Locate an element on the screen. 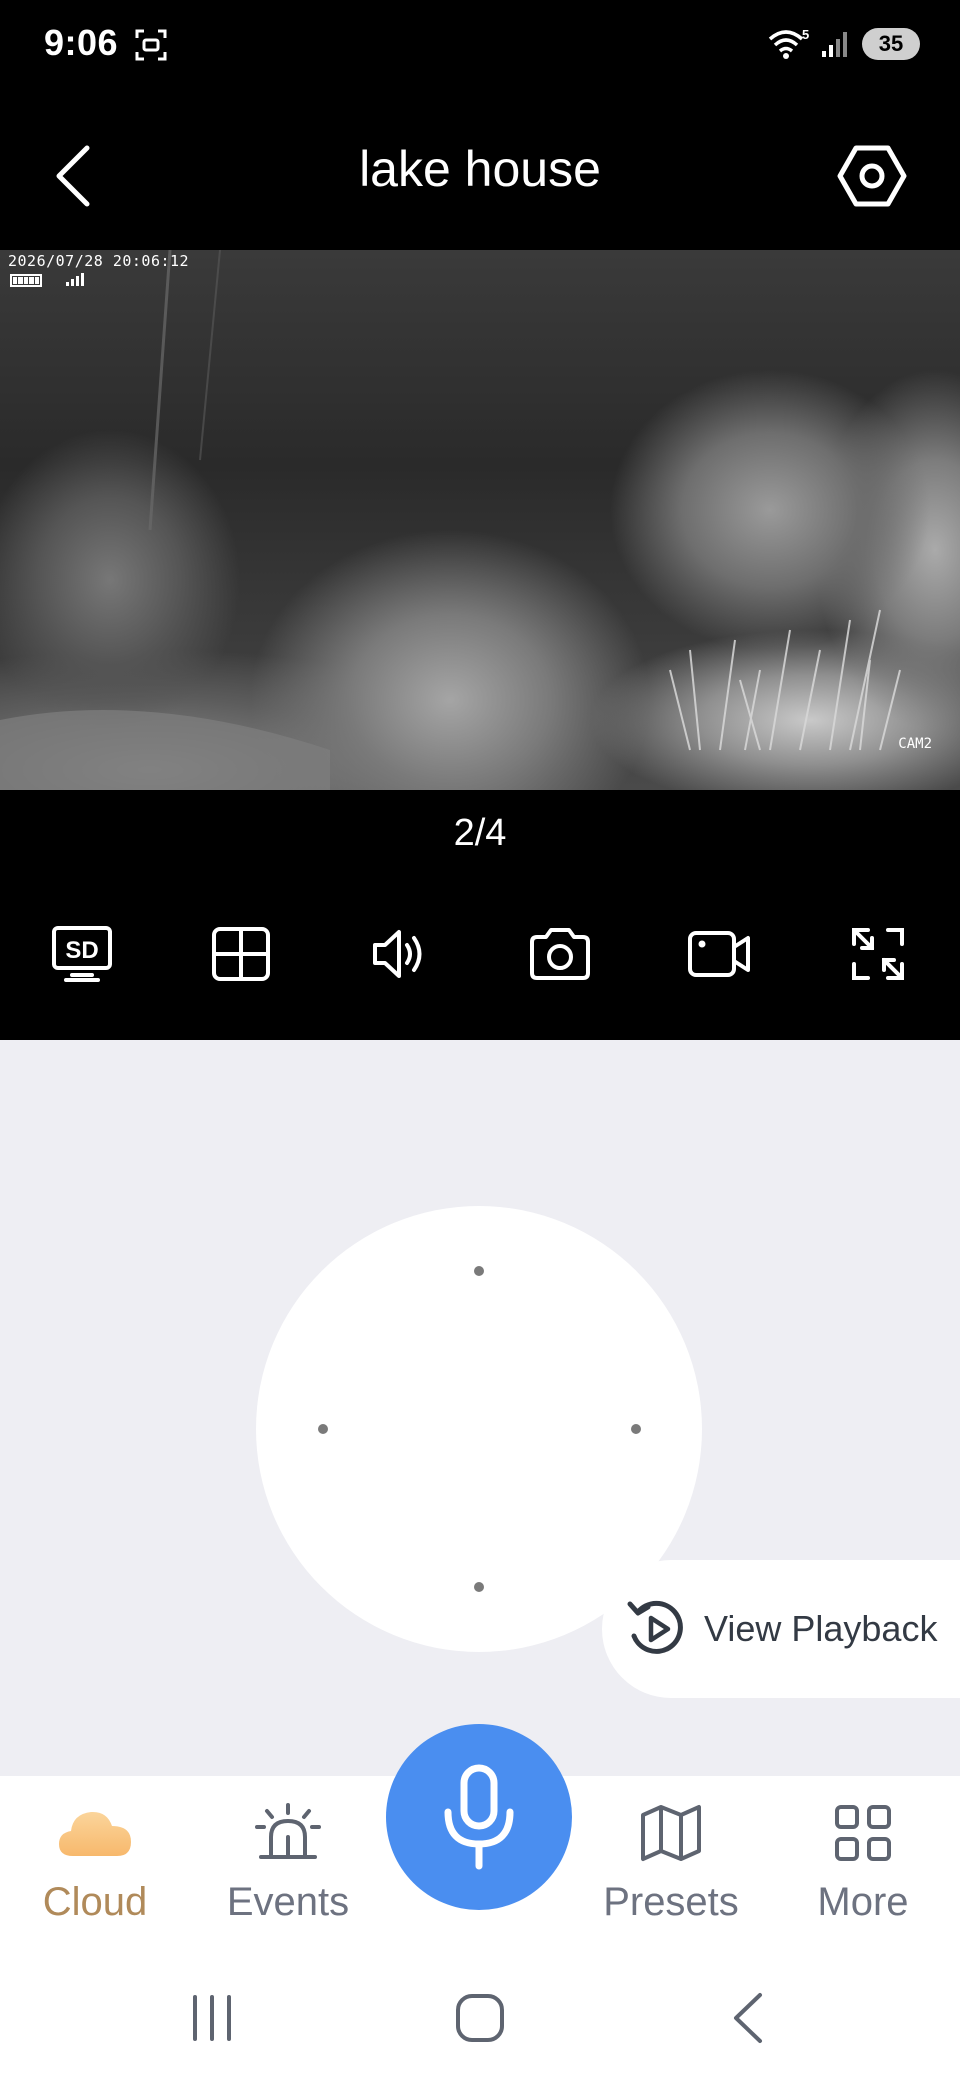 The image size is (960, 2081). home-icon is located at coordinates (480, 2018).